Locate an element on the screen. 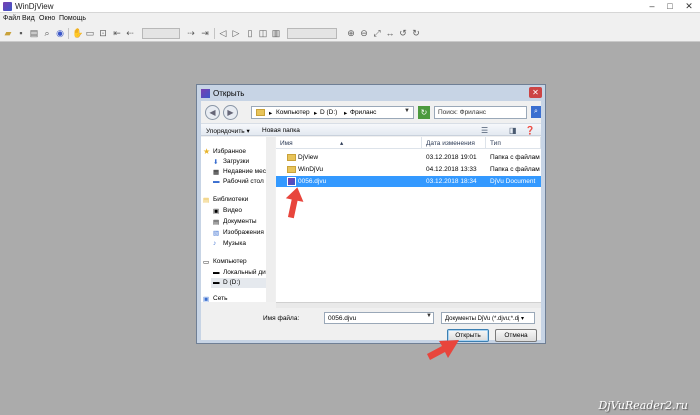  file-row: WinDjVu 04.12.2018 13:33 Папка с файлами is located at coordinates (408, 169).